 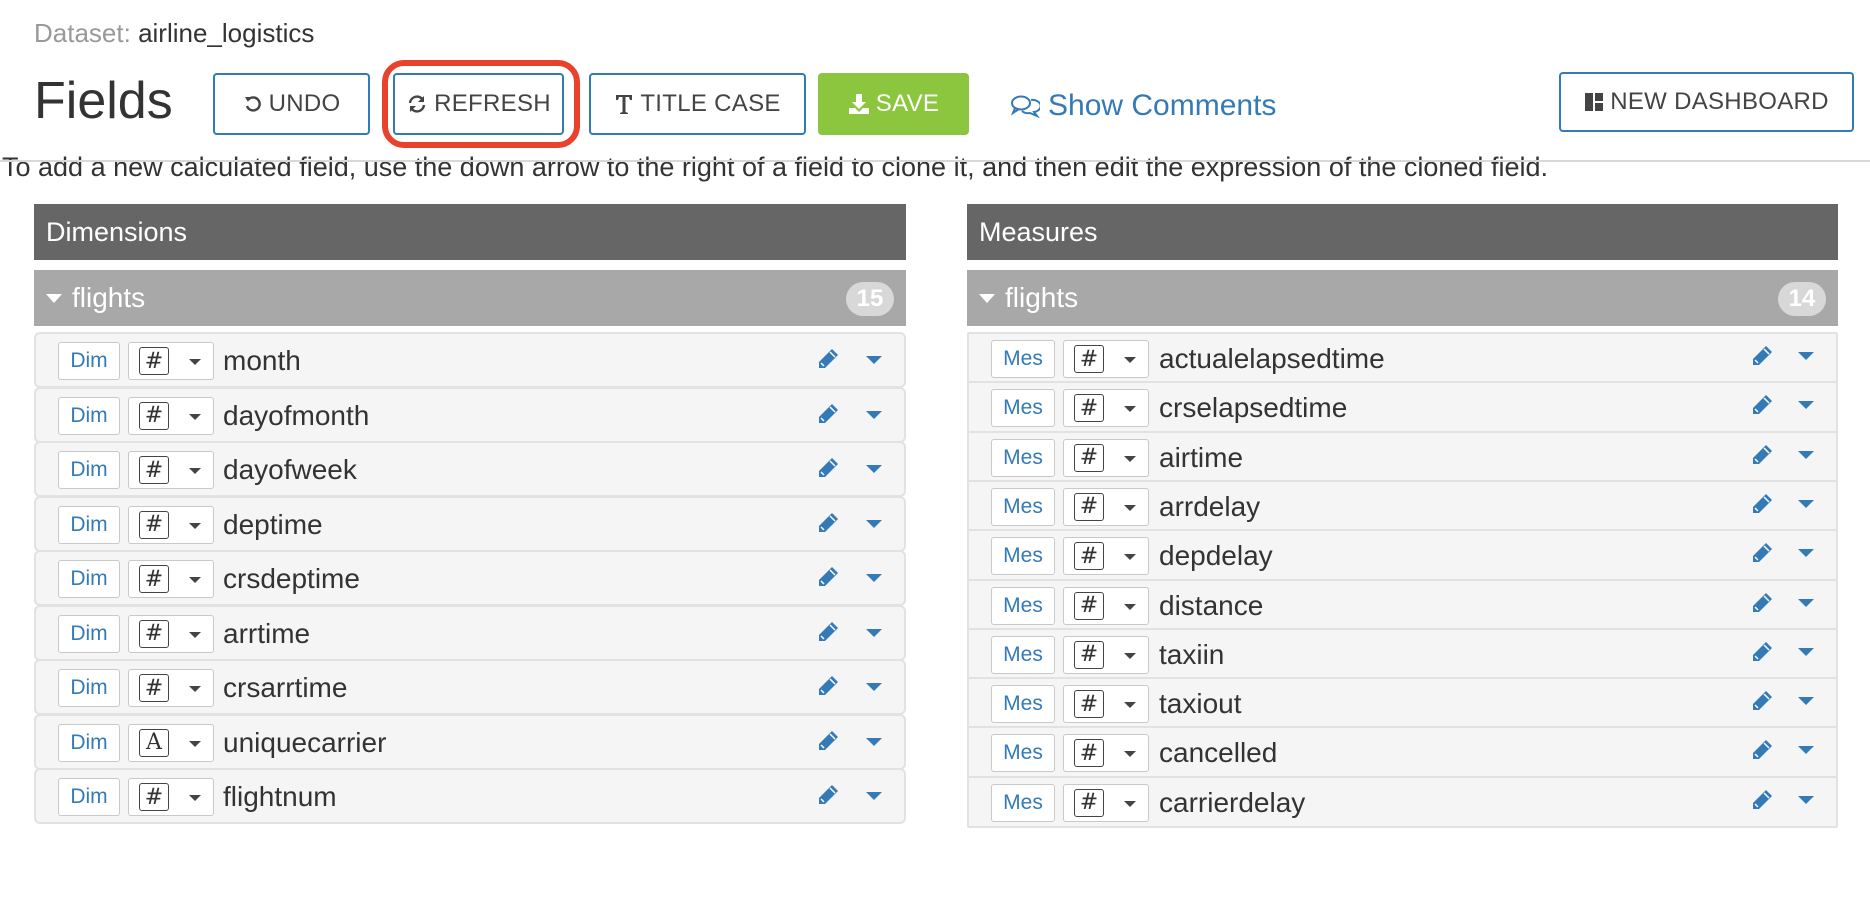 I want to click on new-dashboard-button: NEW DASHBOARD, so click(x=1706, y=102).